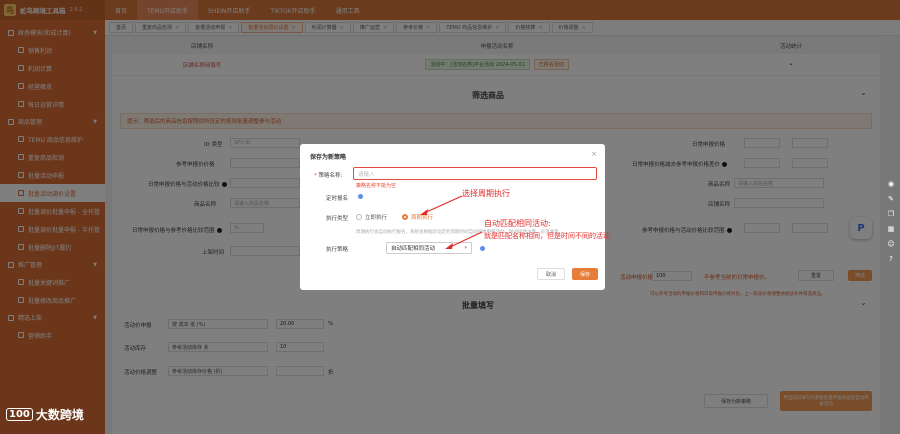 The height and width of the screenshot is (434, 900). Describe the element at coordinates (547, 236) in the screenshot. I see `annotation-strategy-2: 就是匹配名称相同，但是时间不同的活动` at that location.